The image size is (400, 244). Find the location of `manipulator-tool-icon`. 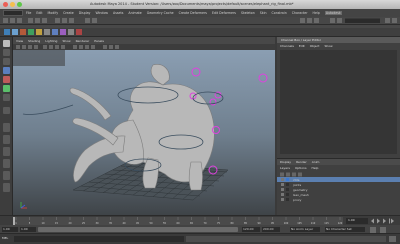

manipulator-tool-icon is located at coordinates (6, 97).